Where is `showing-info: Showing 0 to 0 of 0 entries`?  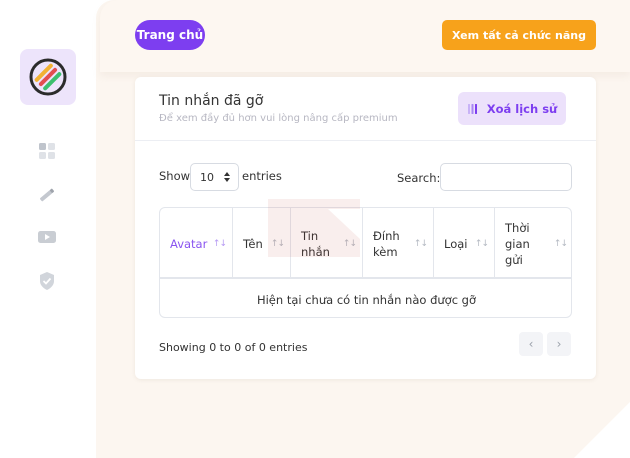
showing-info: Showing 0 to 0 of 0 entries is located at coordinates (233, 347).